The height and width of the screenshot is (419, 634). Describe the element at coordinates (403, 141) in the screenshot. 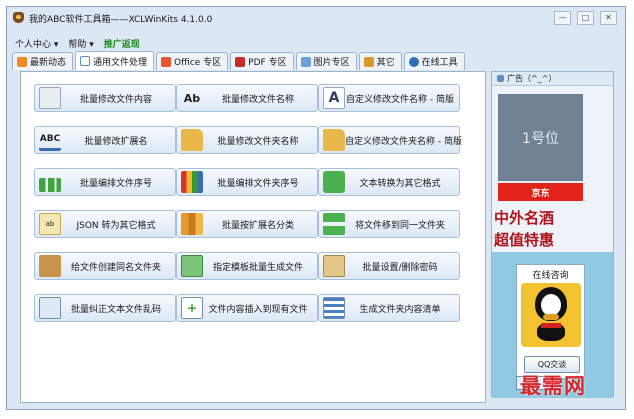

I see `button-label: 自定义修改文件夹名称 - 简版` at that location.